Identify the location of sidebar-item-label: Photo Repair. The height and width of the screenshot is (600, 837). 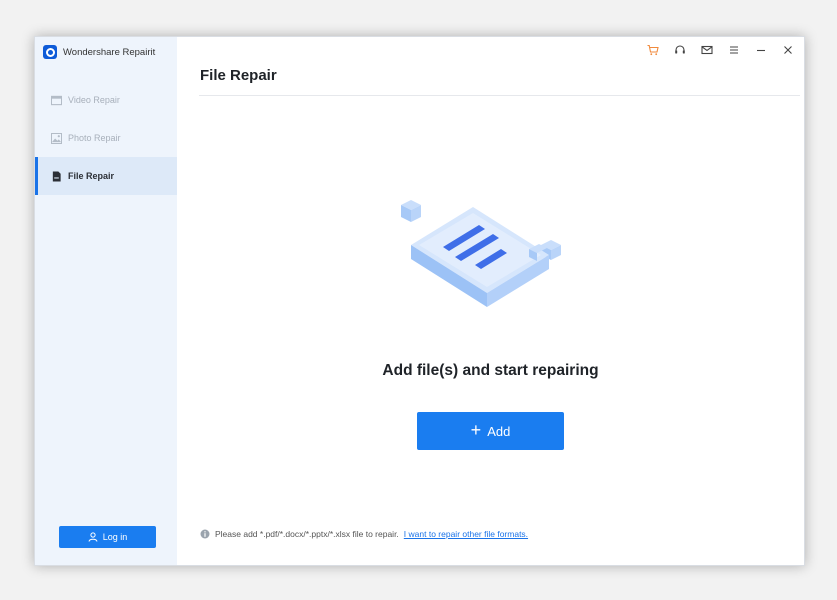
(94, 138).